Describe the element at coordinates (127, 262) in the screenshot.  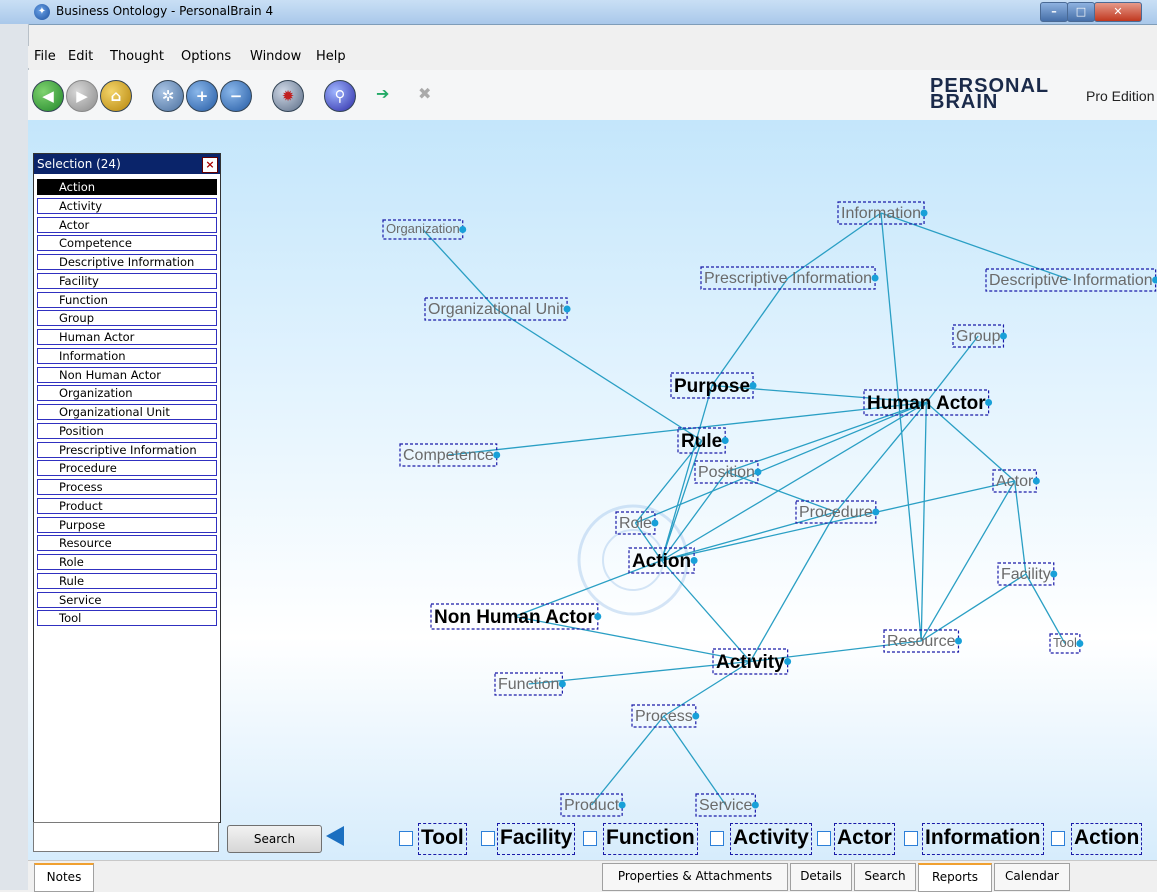
I see `selection-list-item: Descriptive Information` at that location.